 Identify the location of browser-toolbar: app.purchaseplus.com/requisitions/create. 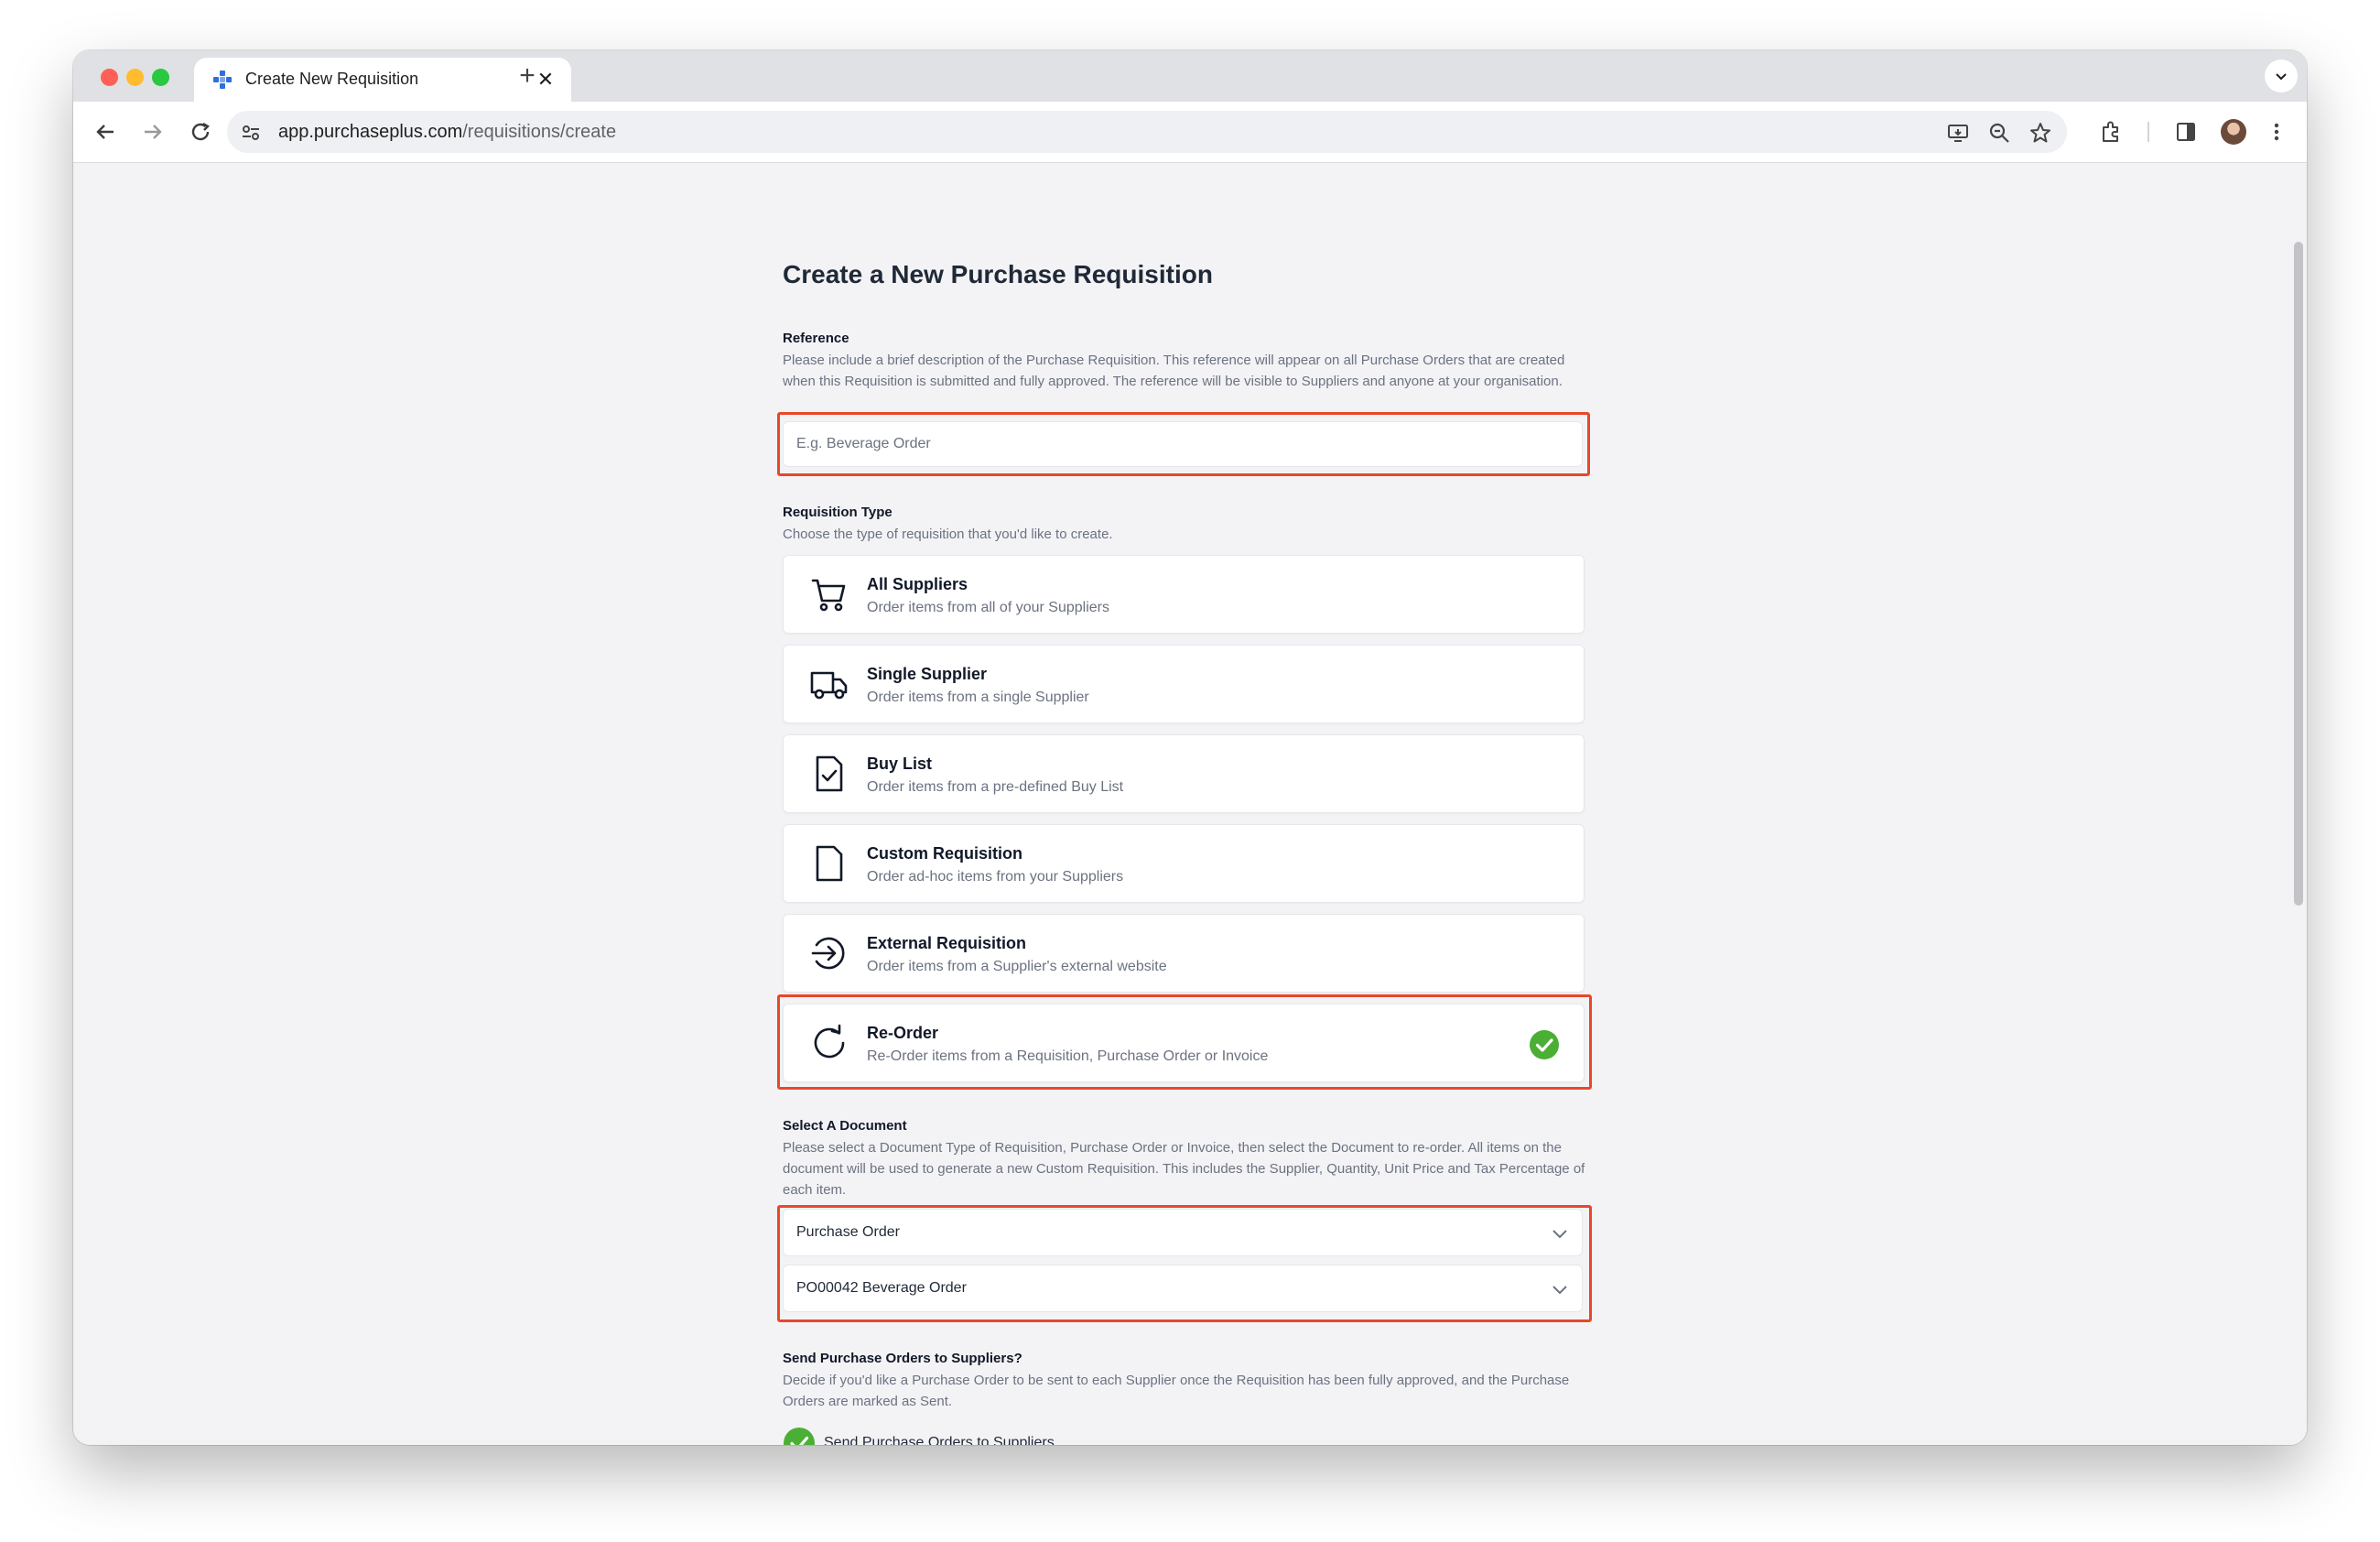
(1190, 132).